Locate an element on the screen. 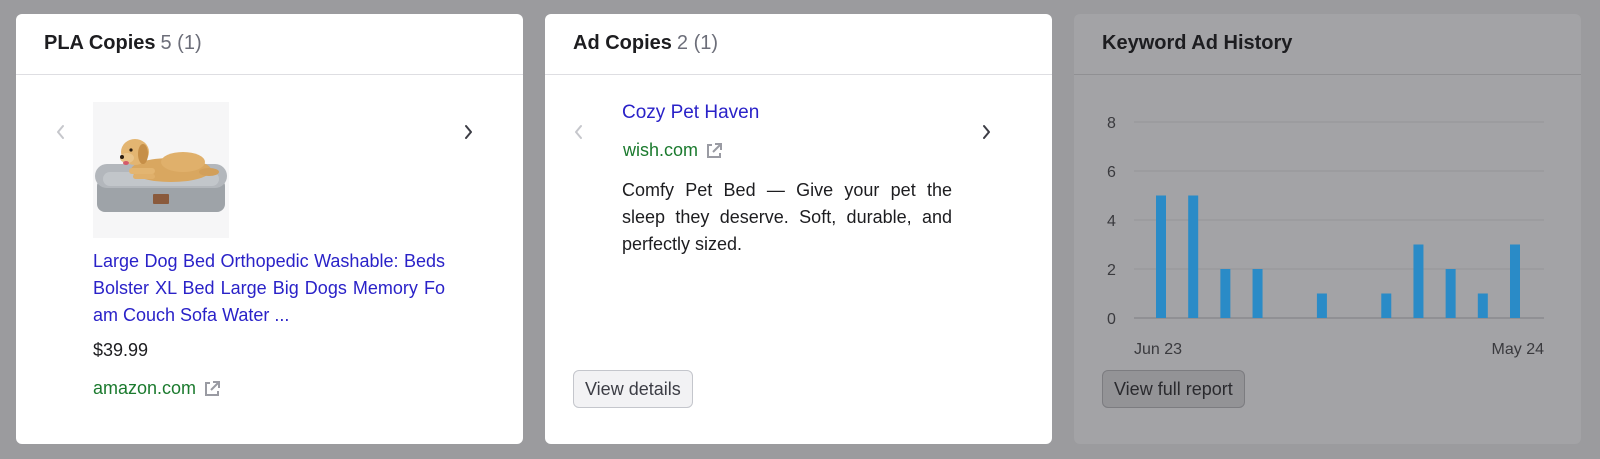 The width and height of the screenshot is (1600, 459). x-tick-label: Jun 23 is located at coordinates (1158, 349).